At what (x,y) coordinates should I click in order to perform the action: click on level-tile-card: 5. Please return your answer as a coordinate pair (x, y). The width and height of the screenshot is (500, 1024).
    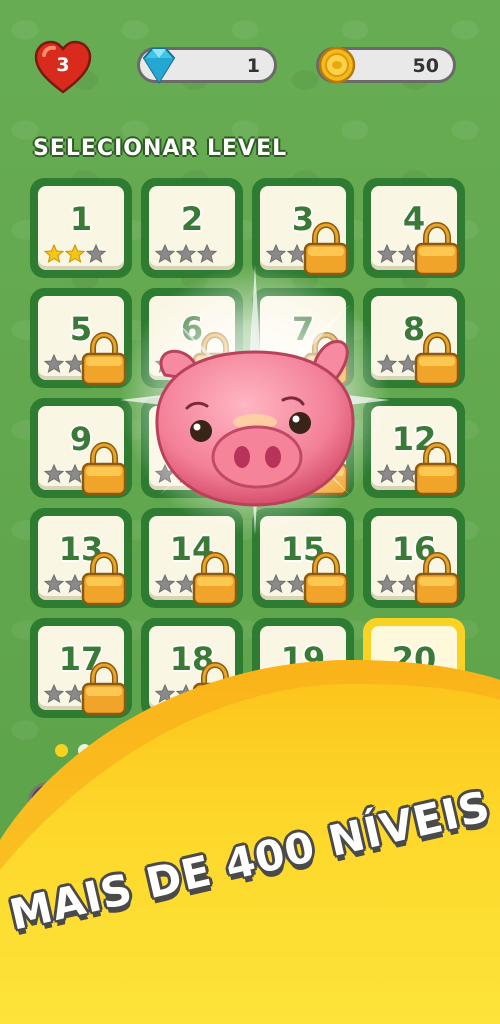
    Looking at the image, I should click on (82, 341).